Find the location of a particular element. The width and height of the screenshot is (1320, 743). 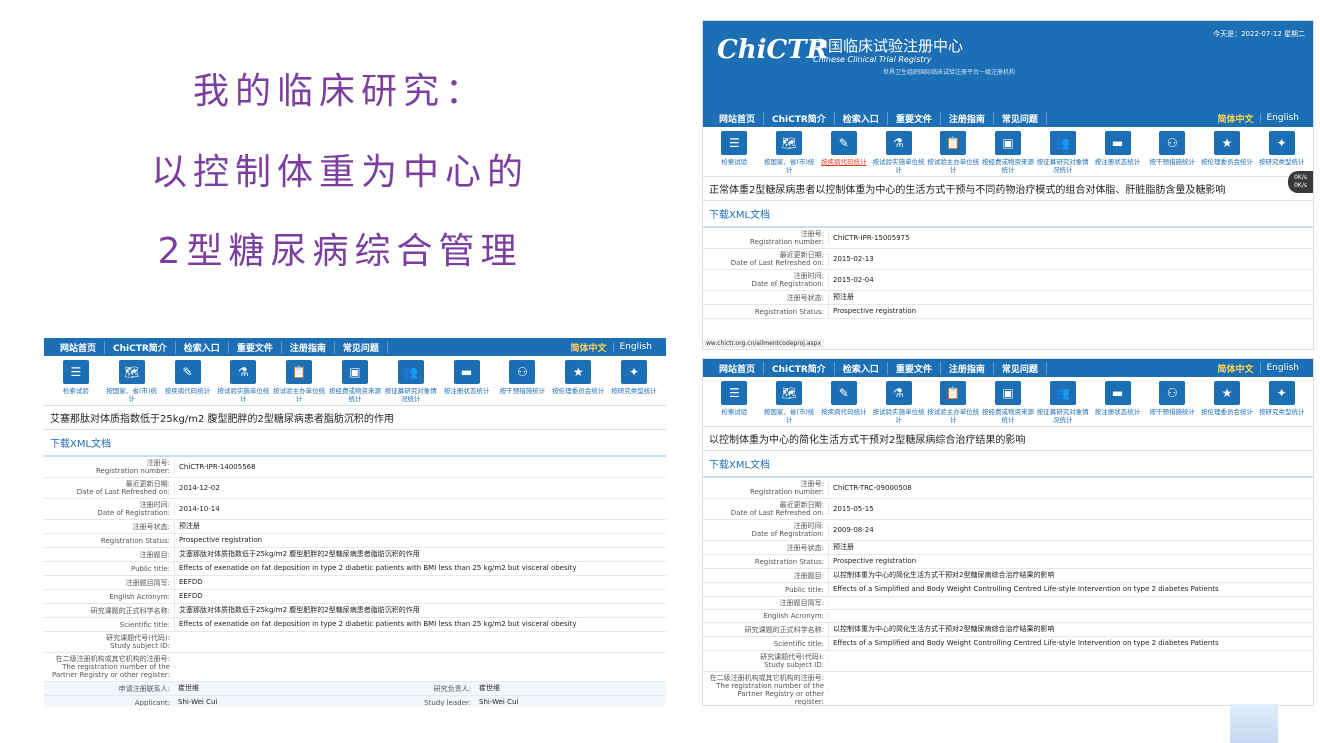

table-row: 注册时间: Date of Registration: 2015-02-04 is located at coordinates (1008, 280).